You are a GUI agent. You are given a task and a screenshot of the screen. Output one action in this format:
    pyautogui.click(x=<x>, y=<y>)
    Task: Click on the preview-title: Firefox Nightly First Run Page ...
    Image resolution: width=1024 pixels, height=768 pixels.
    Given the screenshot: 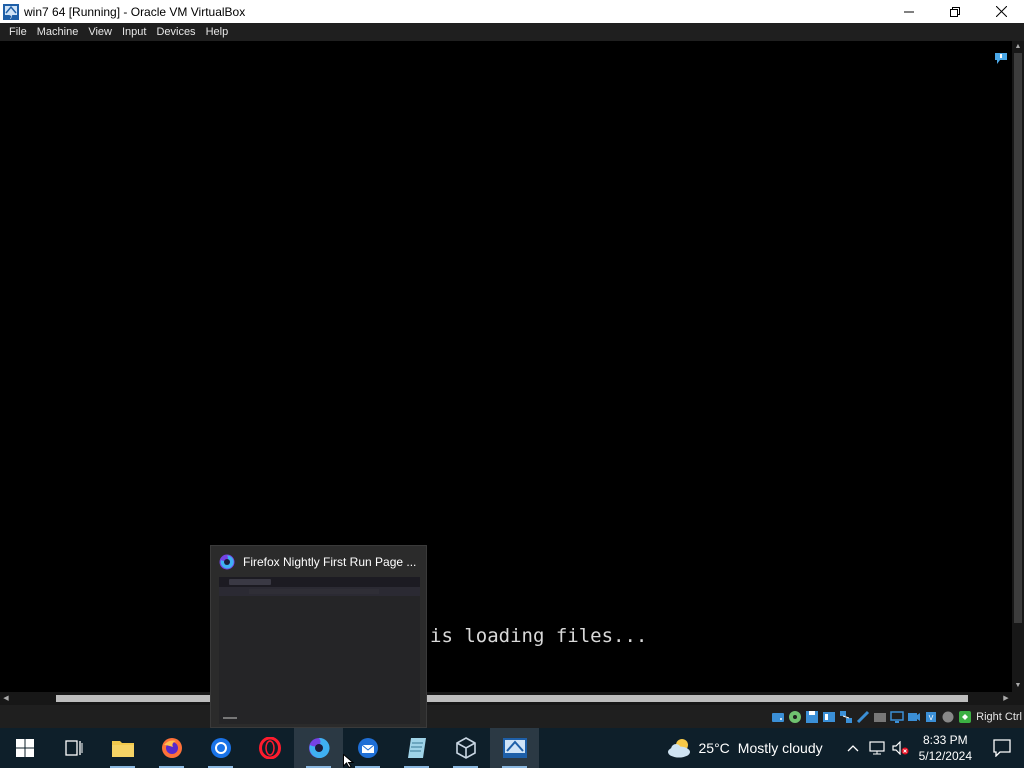 What is the action you would take?
    pyautogui.click(x=330, y=562)
    